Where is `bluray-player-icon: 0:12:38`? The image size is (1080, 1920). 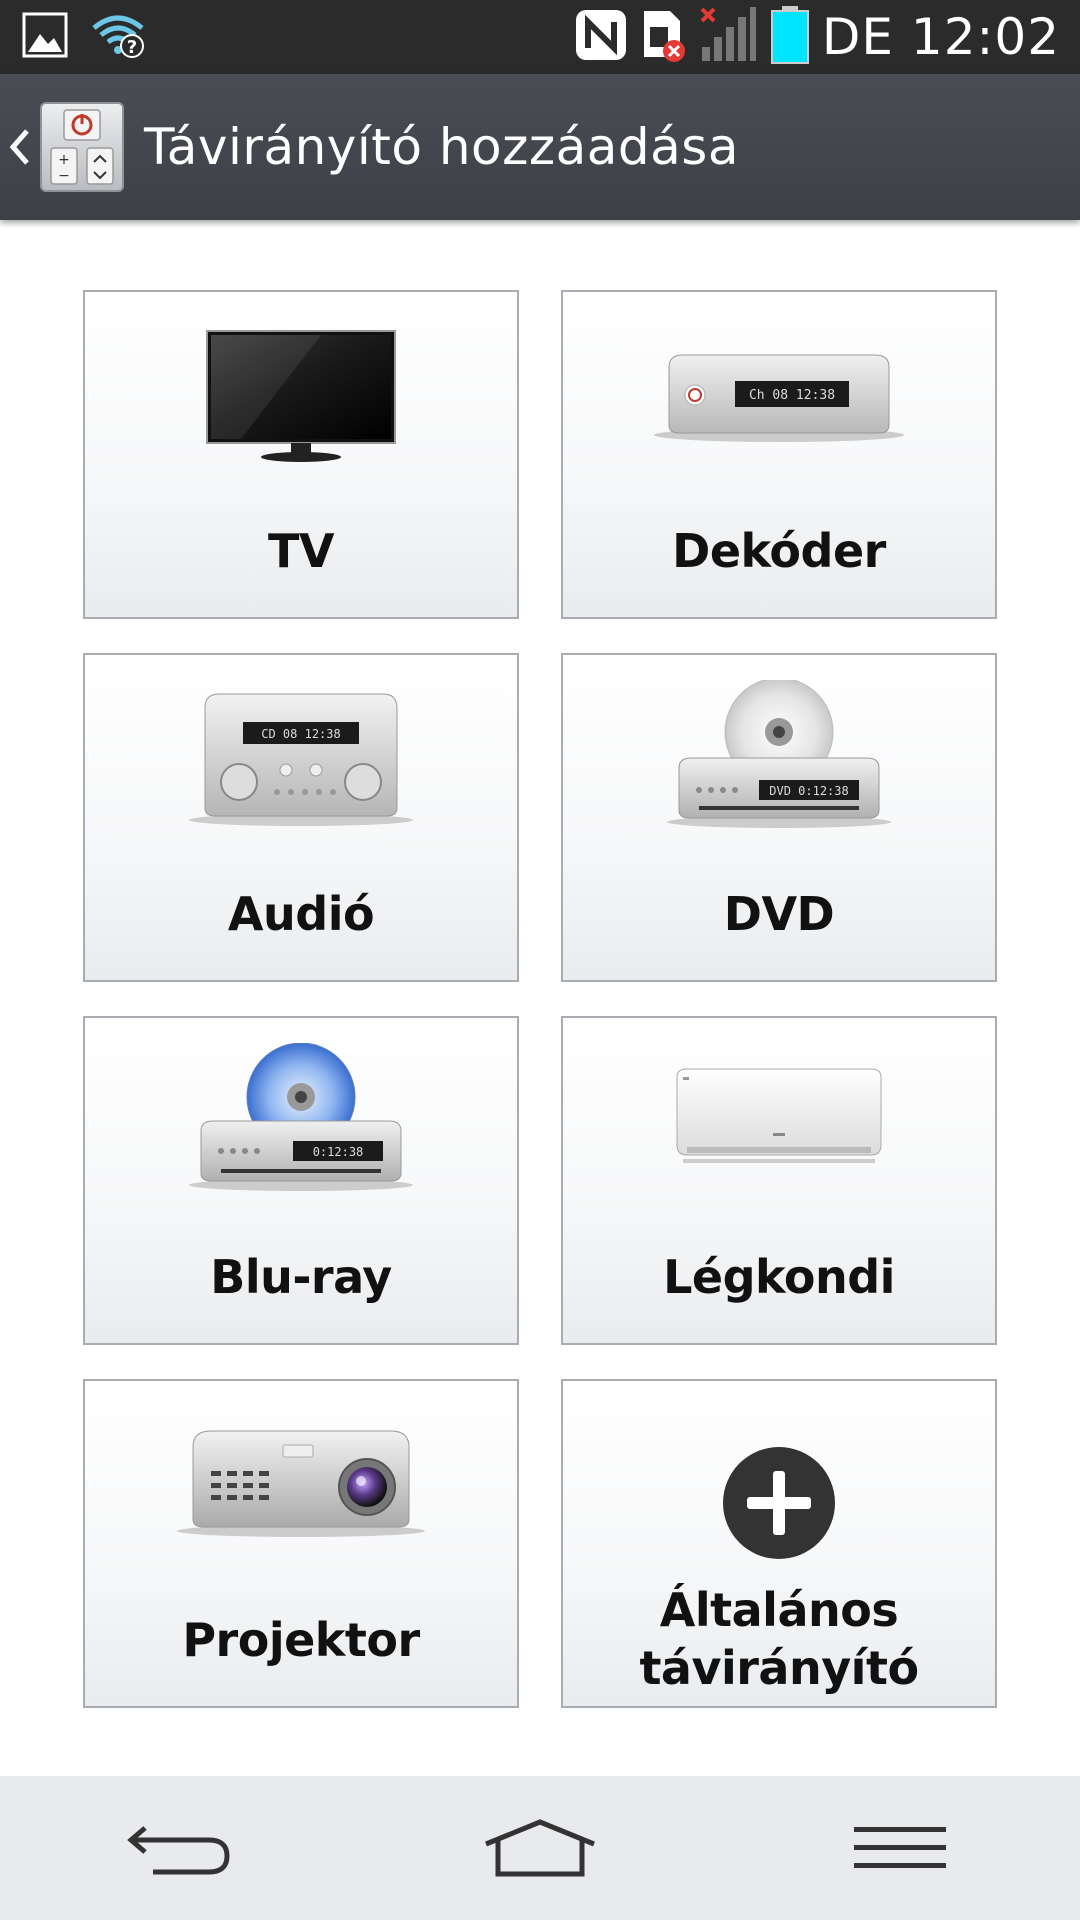
bluray-player-icon: 0:12:38 is located at coordinates (301, 1118).